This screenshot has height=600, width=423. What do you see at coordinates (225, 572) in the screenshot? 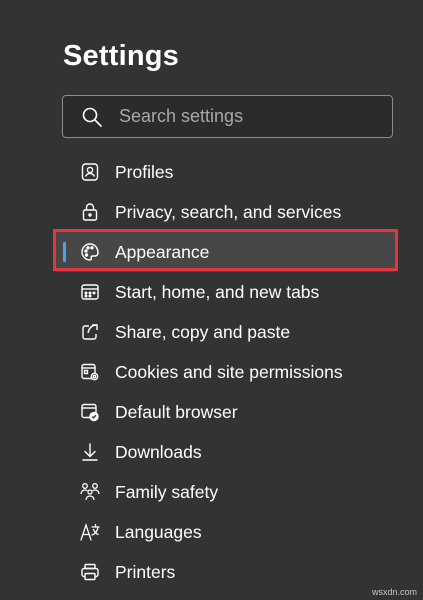
I see `nav-item-printers: Printers` at bounding box center [225, 572].